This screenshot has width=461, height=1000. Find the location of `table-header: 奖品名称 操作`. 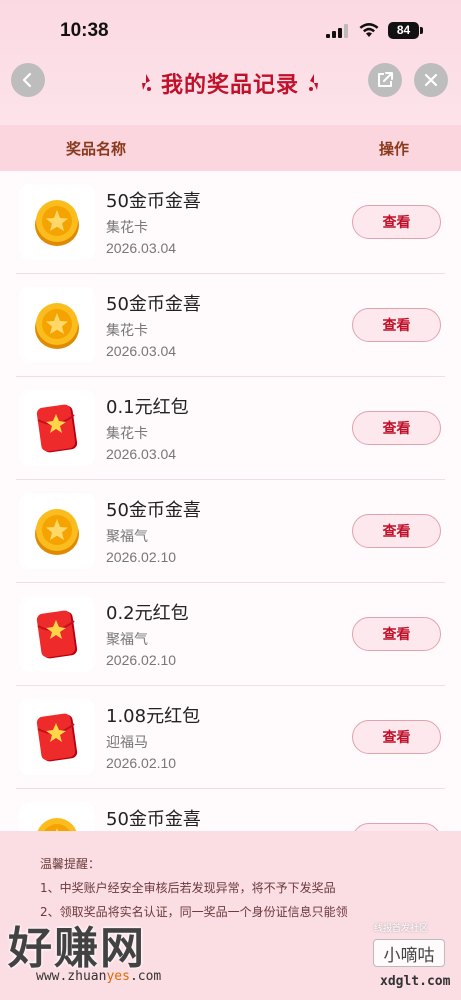

table-header: 奖品名称 操作 is located at coordinates (230, 148).